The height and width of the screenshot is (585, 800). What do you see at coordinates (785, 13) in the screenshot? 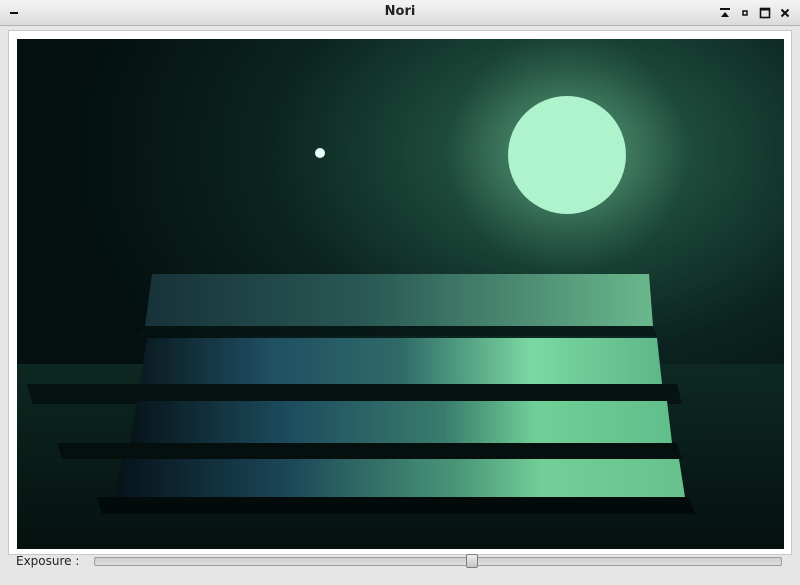
I see `close-icon` at bounding box center [785, 13].